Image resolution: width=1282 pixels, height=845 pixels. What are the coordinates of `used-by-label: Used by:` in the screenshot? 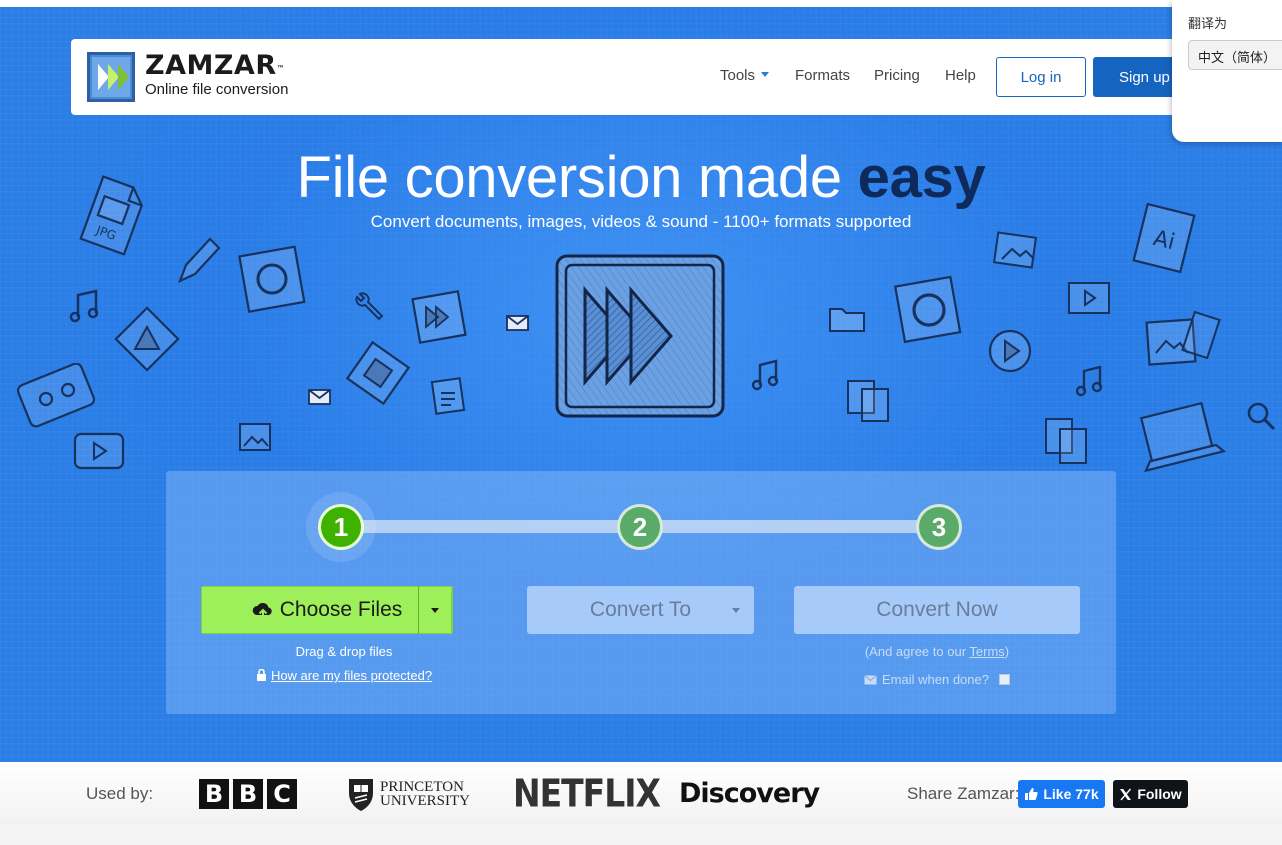 It's located at (120, 793).